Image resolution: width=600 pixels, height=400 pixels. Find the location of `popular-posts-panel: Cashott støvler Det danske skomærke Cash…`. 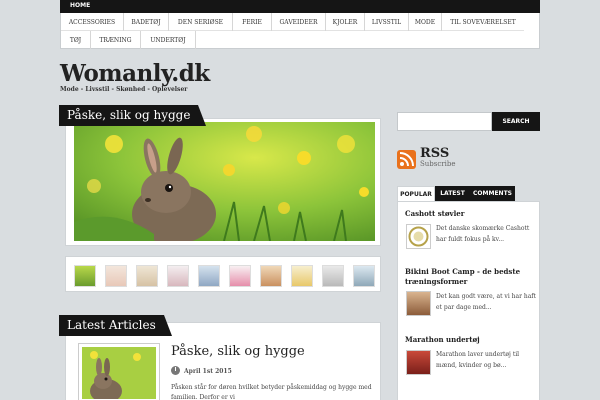

popular-posts-panel: Cashott støvler Det danske skomærke Cash… is located at coordinates (468, 300).